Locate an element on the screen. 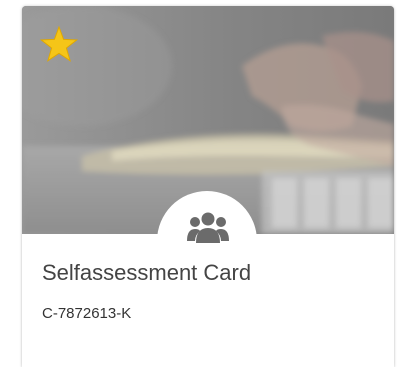 Image resolution: width=398 pixels, height=367 pixels. card-code: C-7872613-K is located at coordinates (87, 313).